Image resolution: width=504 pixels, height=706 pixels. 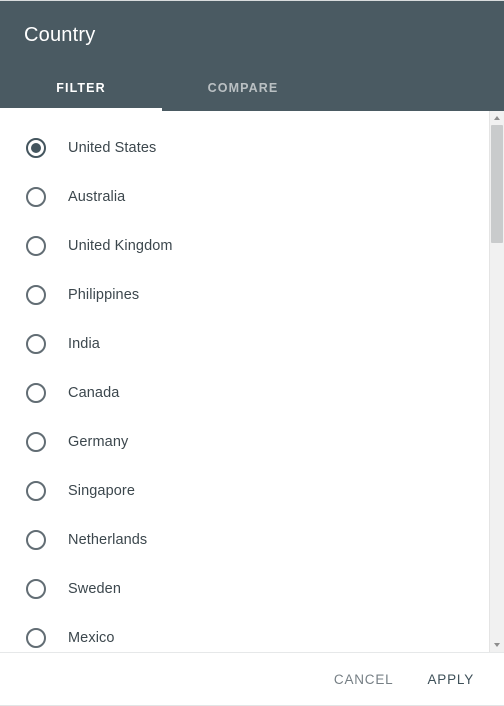 I want to click on list-item-label: Singapore, so click(x=102, y=490).